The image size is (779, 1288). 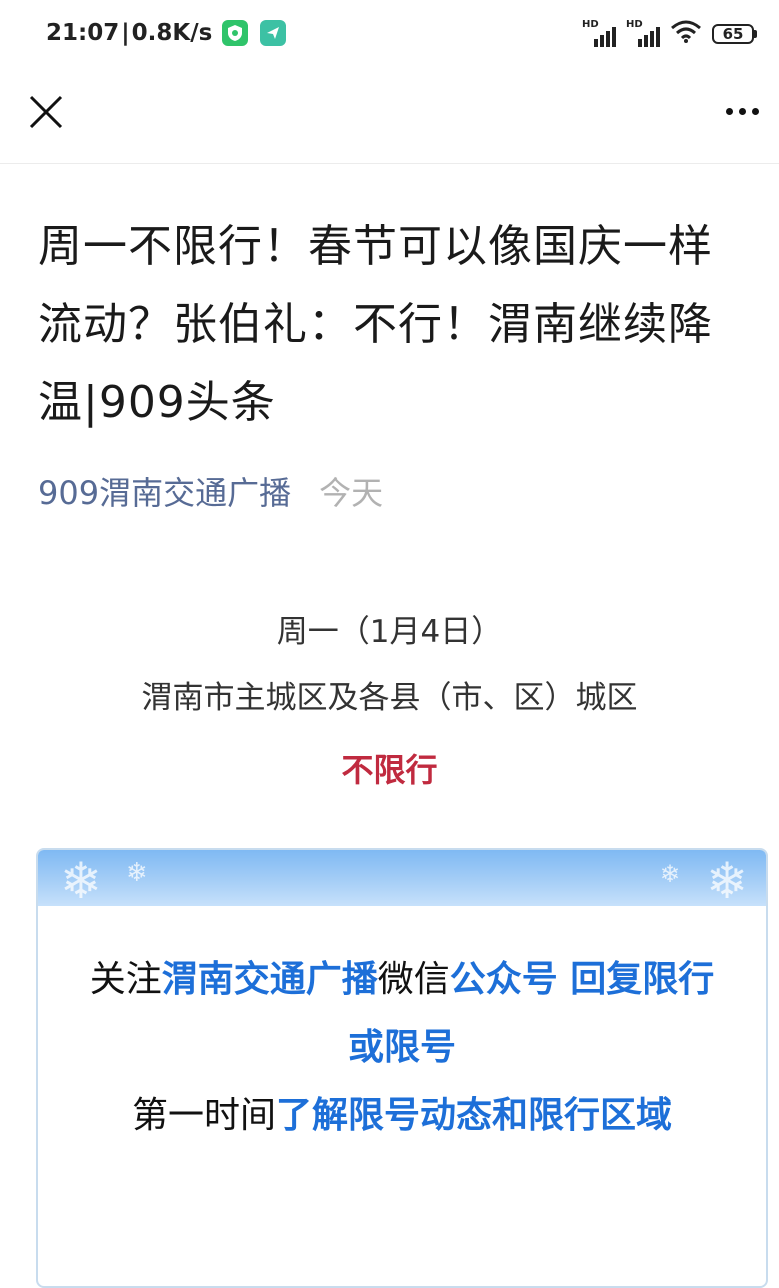 I want to click on send-app-icon, so click(x=273, y=33).